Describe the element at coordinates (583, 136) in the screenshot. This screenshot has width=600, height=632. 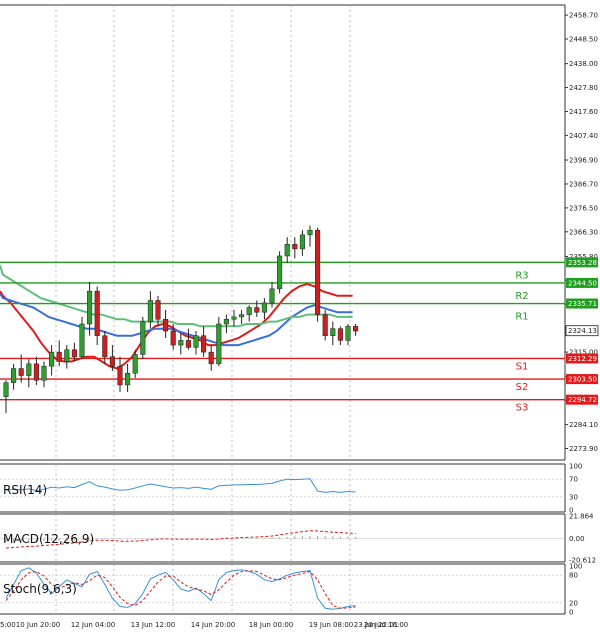
I see `price-tick-label: 2407.40` at that location.